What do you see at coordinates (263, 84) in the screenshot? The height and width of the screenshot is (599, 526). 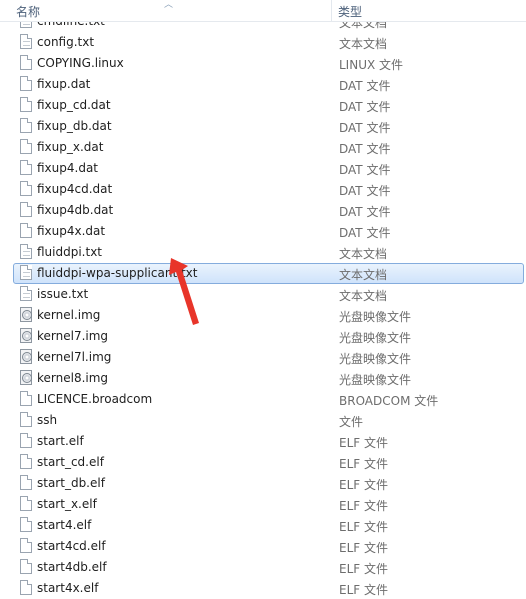 I see `file-row: fixup.dat DAT 文件` at bounding box center [263, 84].